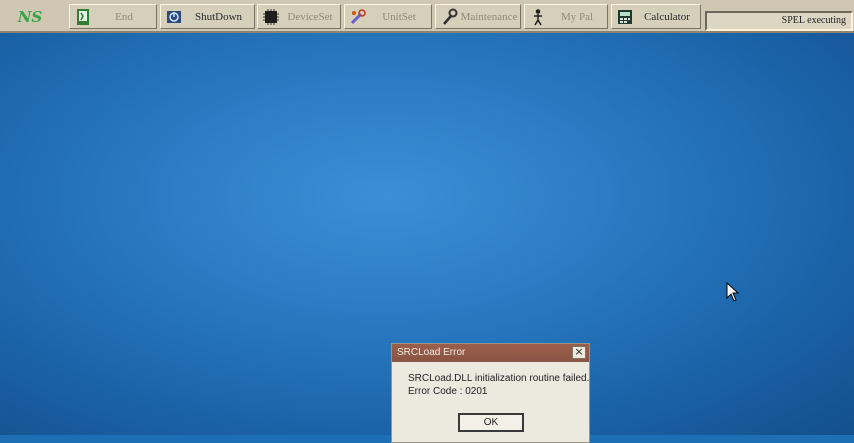 Image resolution: width=854 pixels, height=443 pixels. Describe the element at coordinates (113, 16) in the screenshot. I see `end-button: End` at that location.